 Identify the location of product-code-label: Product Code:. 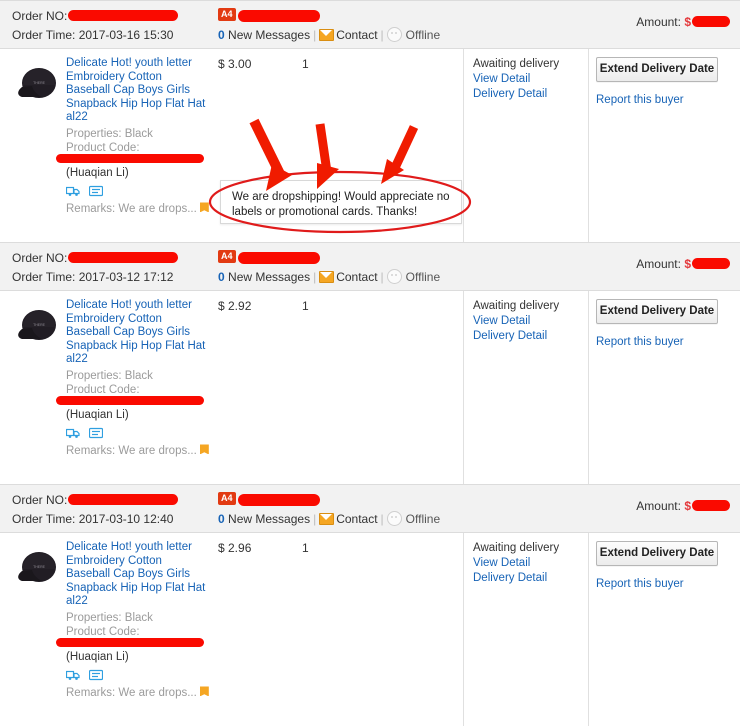
(103, 147).